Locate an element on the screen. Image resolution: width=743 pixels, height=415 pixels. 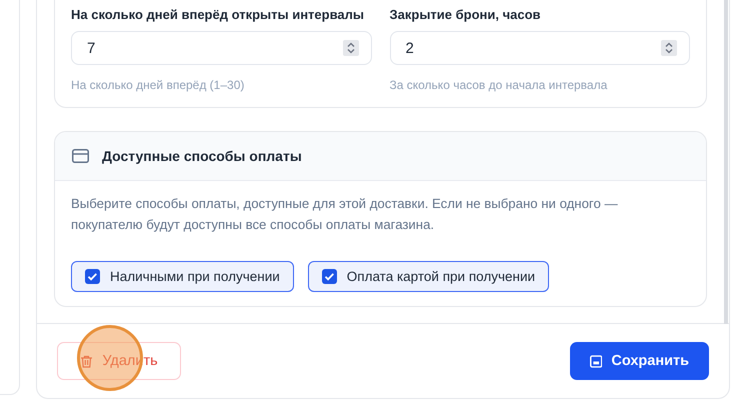
credit-card-icon is located at coordinates (80, 156).